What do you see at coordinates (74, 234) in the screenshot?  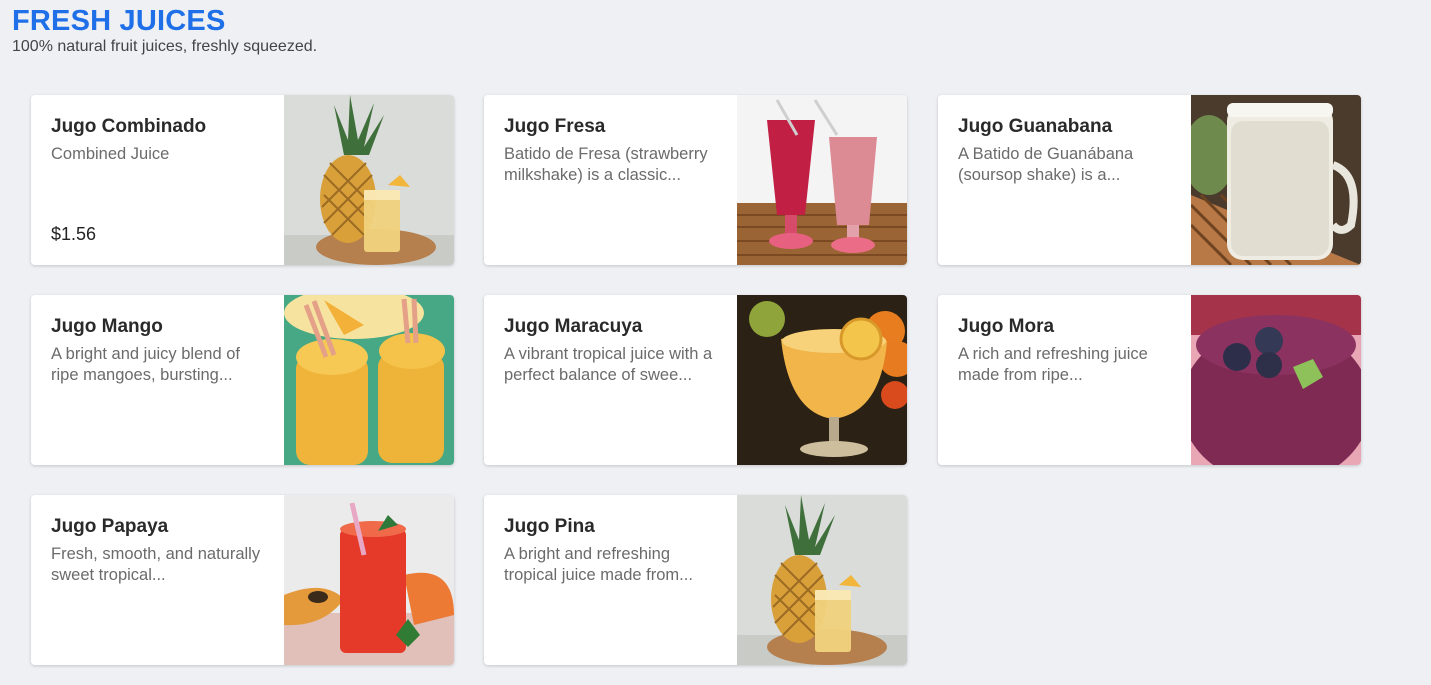 I see `product-price: $1.56` at bounding box center [74, 234].